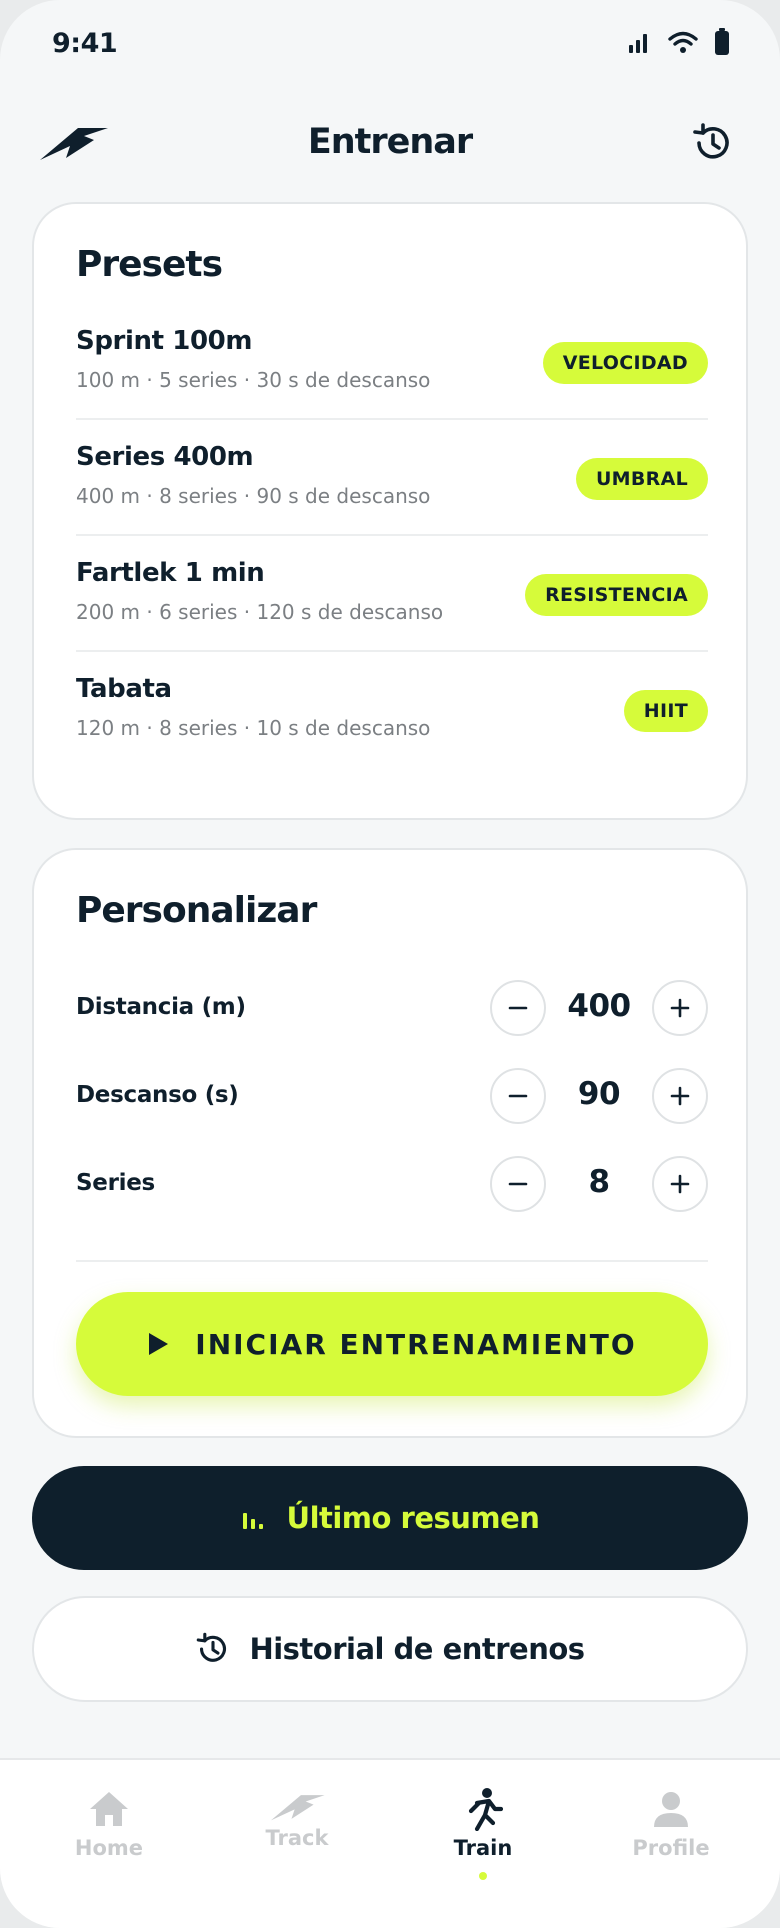 The height and width of the screenshot is (1928, 780). I want to click on app-header: Entrenar, so click(390, 145).